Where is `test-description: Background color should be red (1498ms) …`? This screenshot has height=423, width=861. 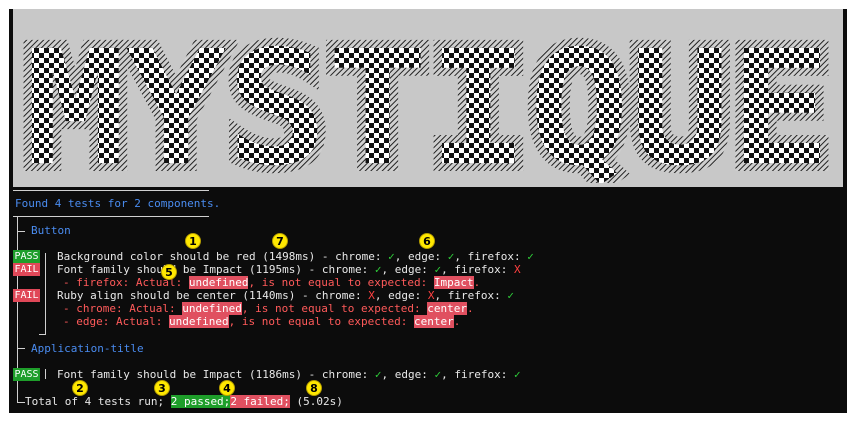 test-description: Background color should be red (1498ms) … is located at coordinates (223, 256).